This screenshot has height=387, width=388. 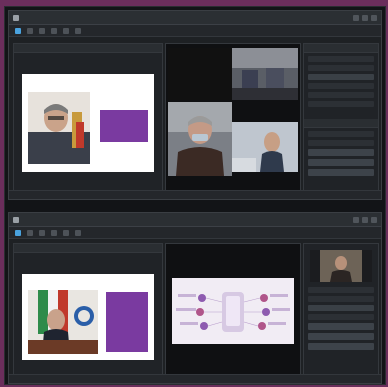 What do you see at coordinates (265, 74) in the screenshot?
I see `video-tile-room` at bounding box center [265, 74].